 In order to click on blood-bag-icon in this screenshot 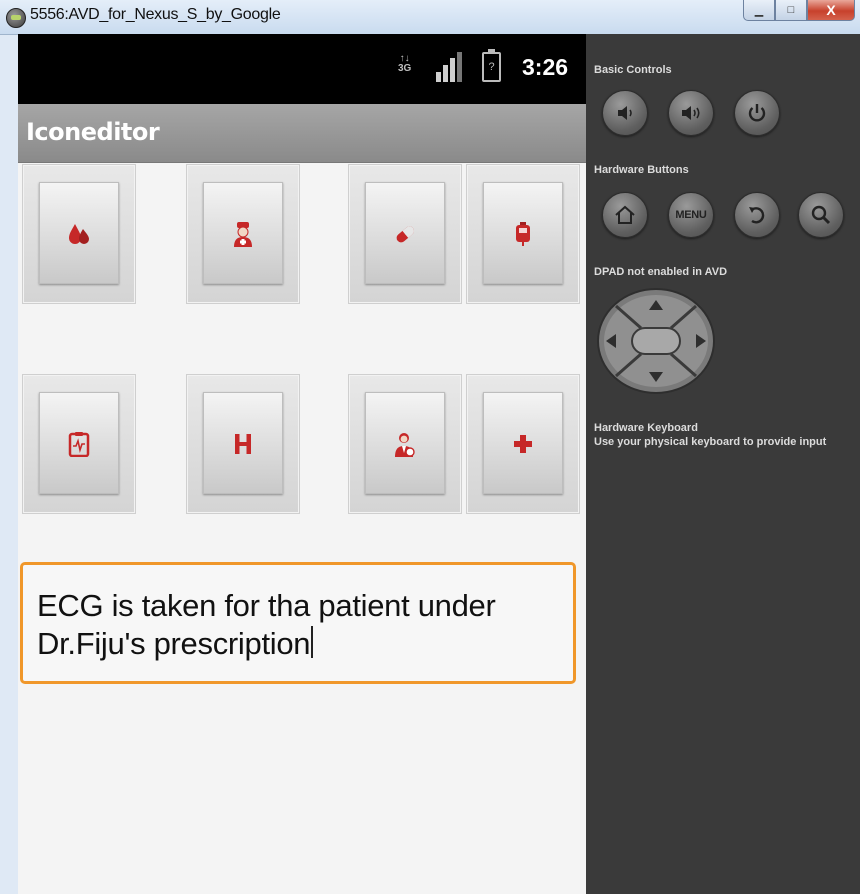, I will do `click(523, 234)`.